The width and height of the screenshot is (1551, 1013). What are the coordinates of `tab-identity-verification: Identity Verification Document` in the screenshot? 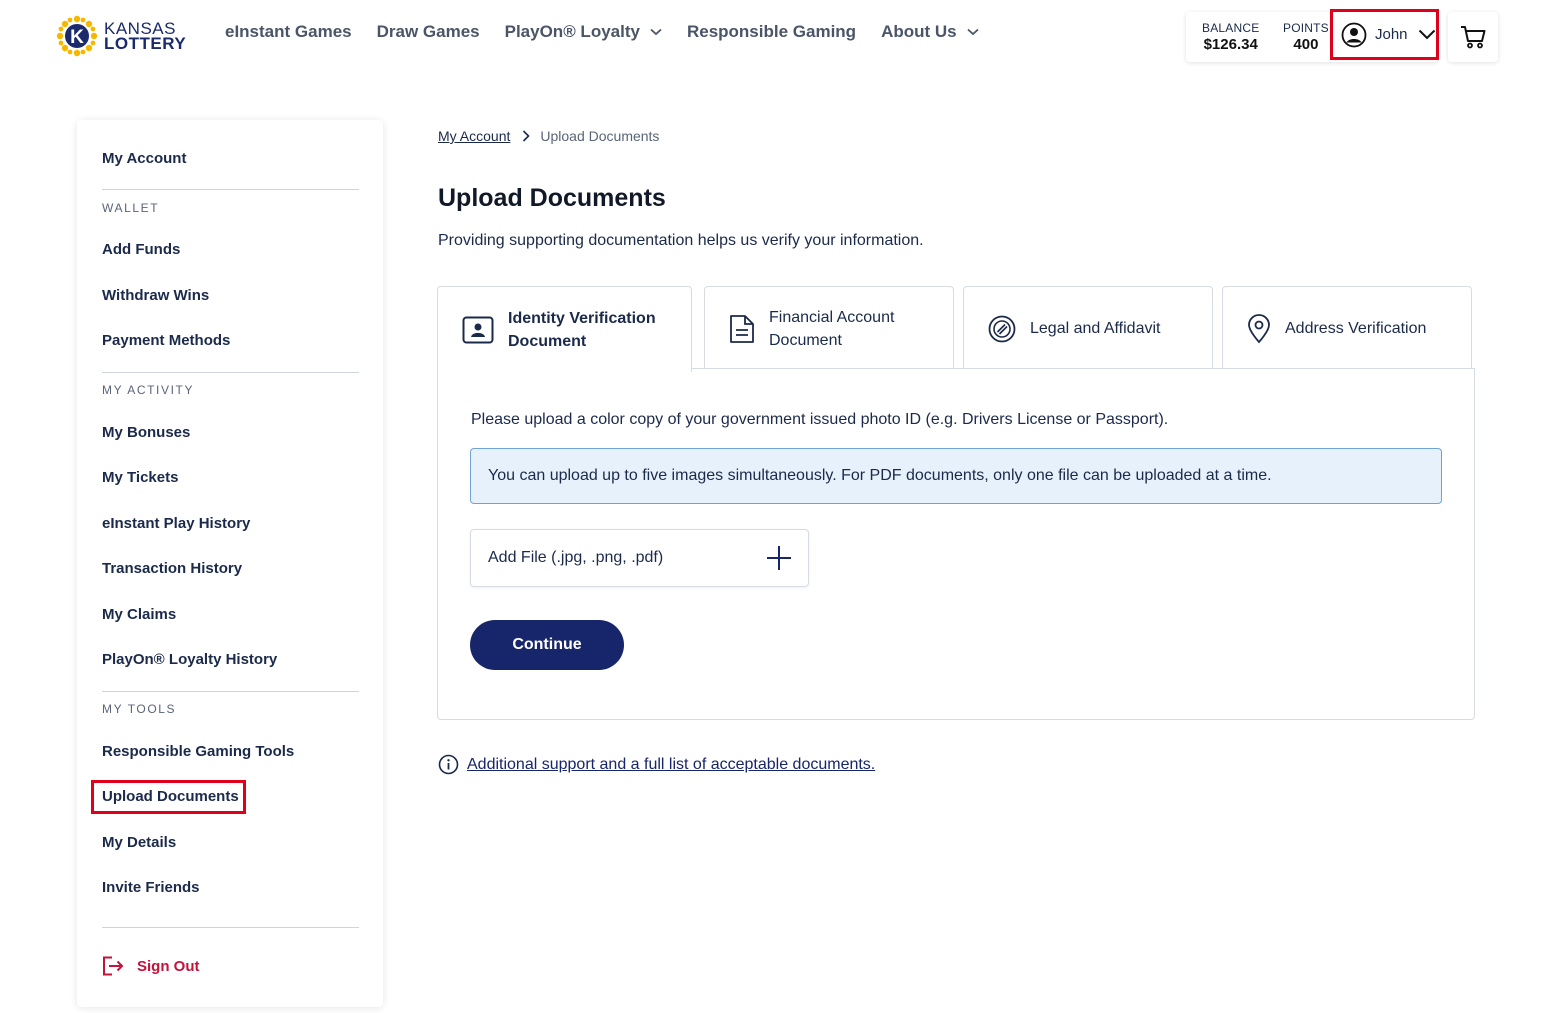 It's located at (564, 329).